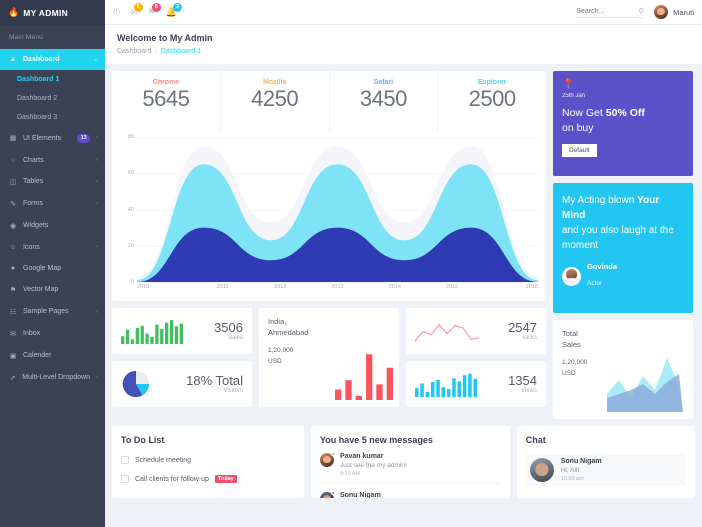  I want to click on breadcrumb-item-current: Dashboard 1, so click(181, 51).